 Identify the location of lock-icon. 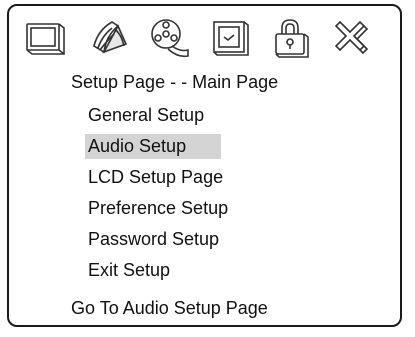
(292, 38).